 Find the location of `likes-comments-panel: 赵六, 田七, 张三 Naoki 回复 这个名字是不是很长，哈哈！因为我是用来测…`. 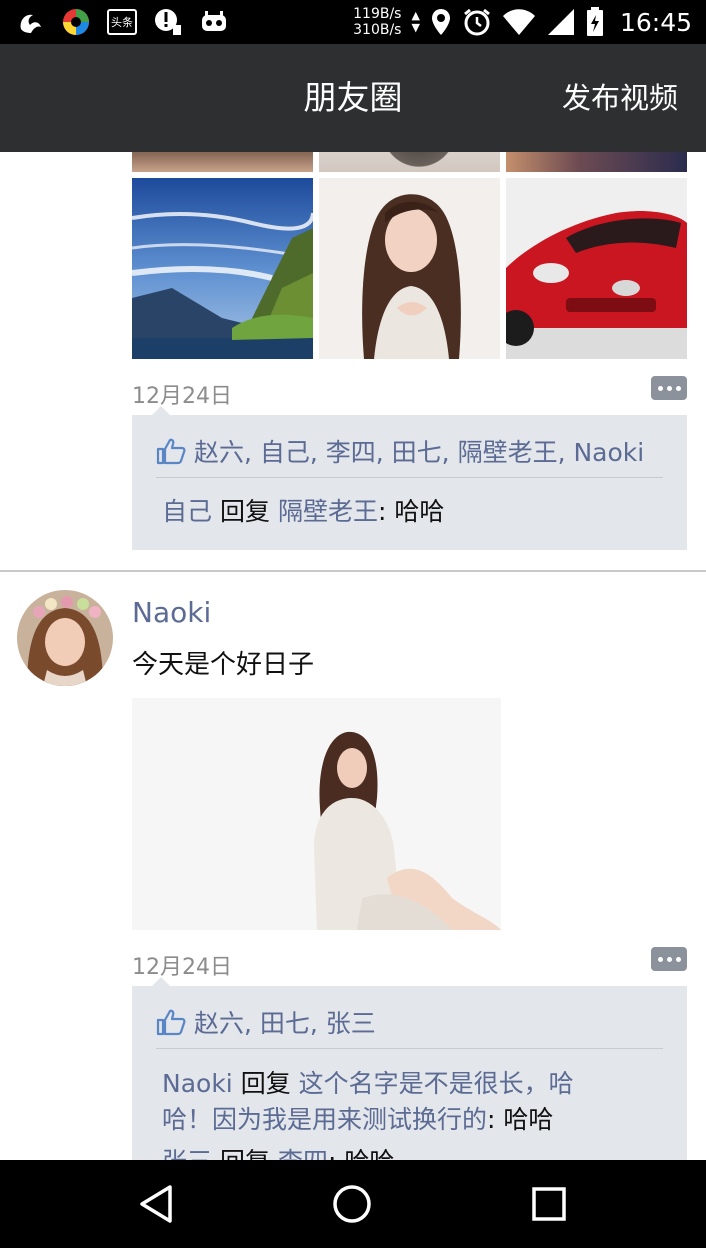

likes-comments-panel: 赵六, 田七, 张三 Naoki 回复 这个名字是不是很长，哈哈！因为我是用来测… is located at coordinates (409, 1073).